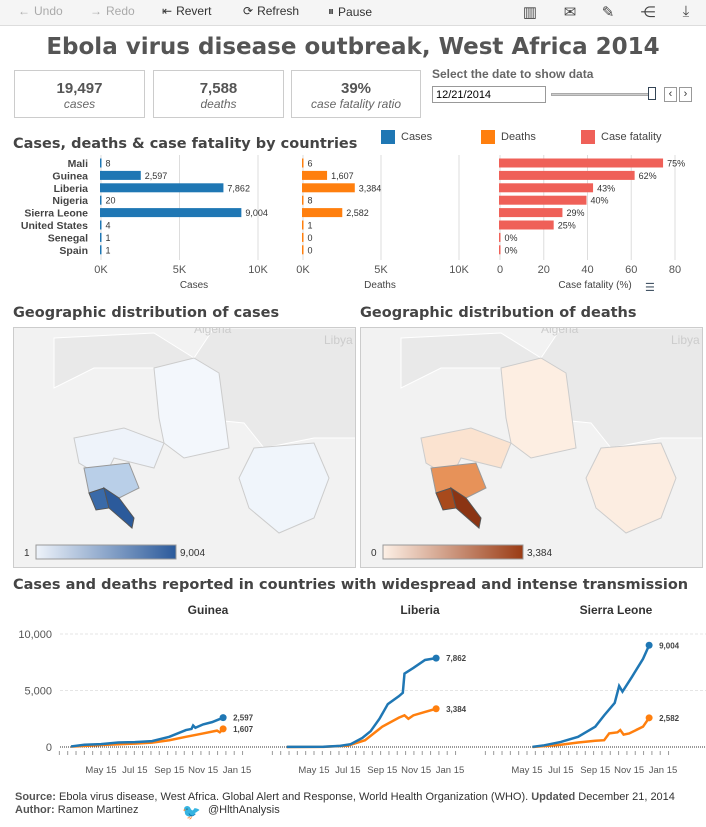 The height and width of the screenshot is (827, 706). I want to click on bar-label: 25%, so click(567, 226).